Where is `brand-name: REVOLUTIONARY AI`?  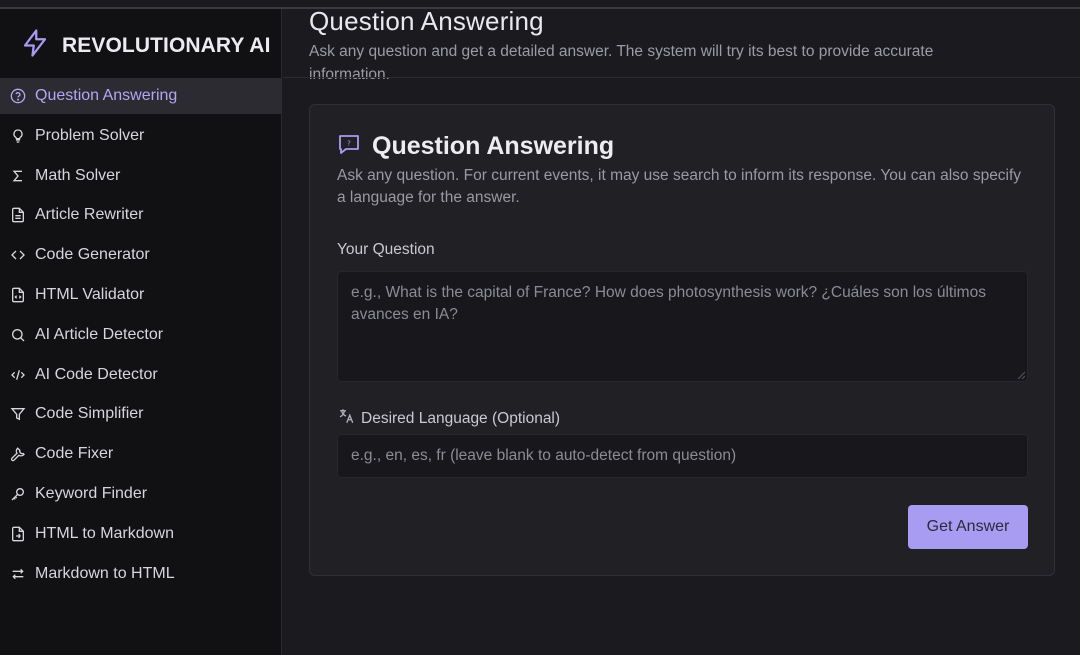 brand-name: REVOLUTIONARY AI is located at coordinates (166, 45).